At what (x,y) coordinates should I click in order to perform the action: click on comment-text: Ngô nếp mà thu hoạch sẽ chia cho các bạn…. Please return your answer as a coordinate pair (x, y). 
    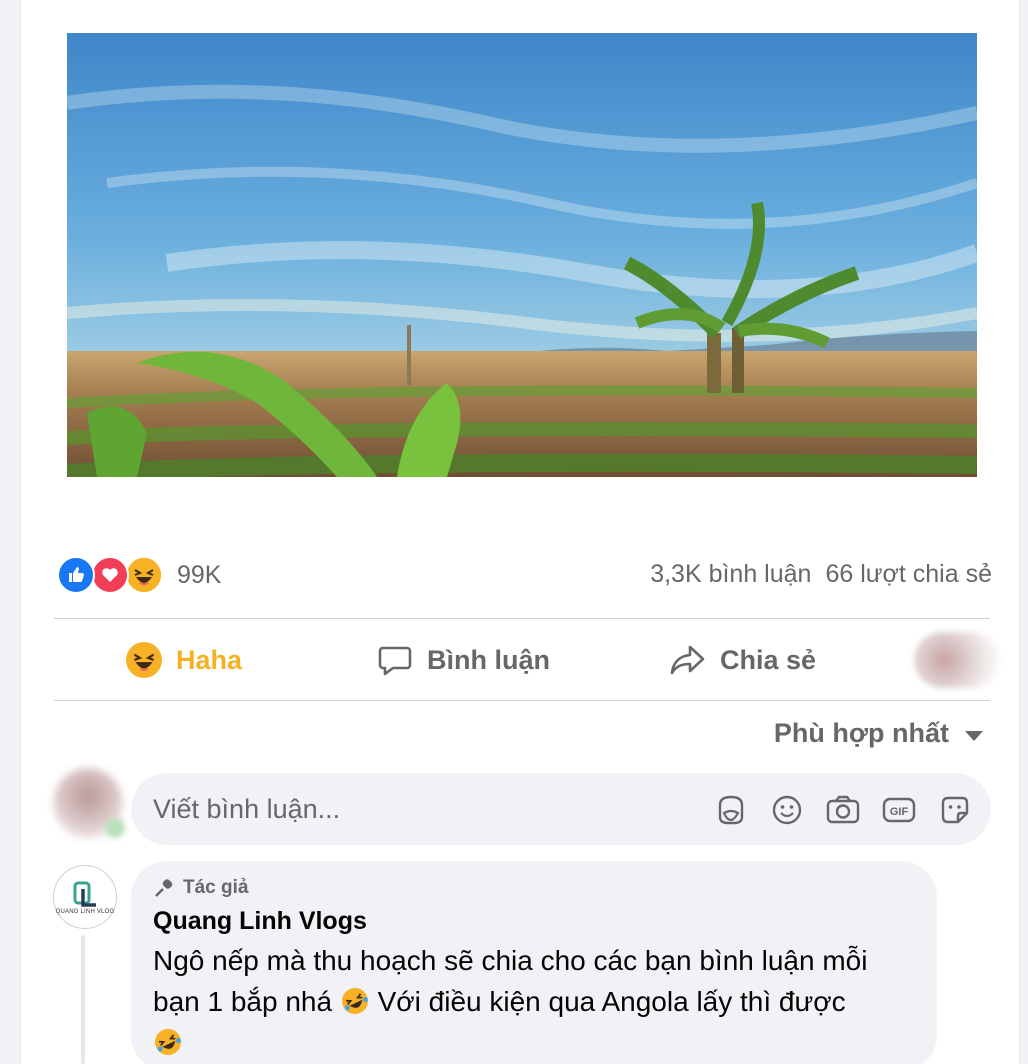
    Looking at the image, I should click on (534, 1001).